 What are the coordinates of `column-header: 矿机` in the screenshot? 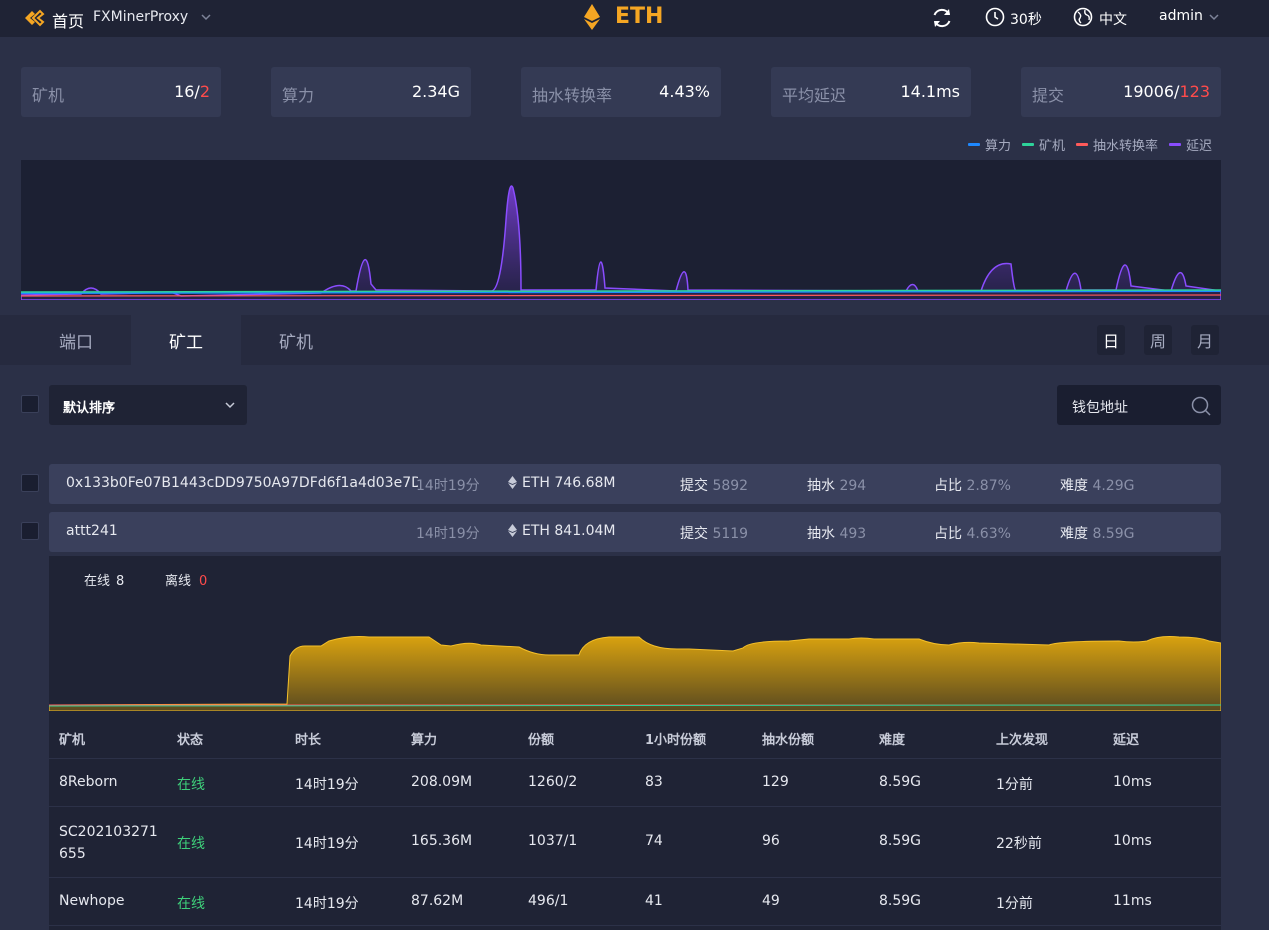 It's located at (72, 738).